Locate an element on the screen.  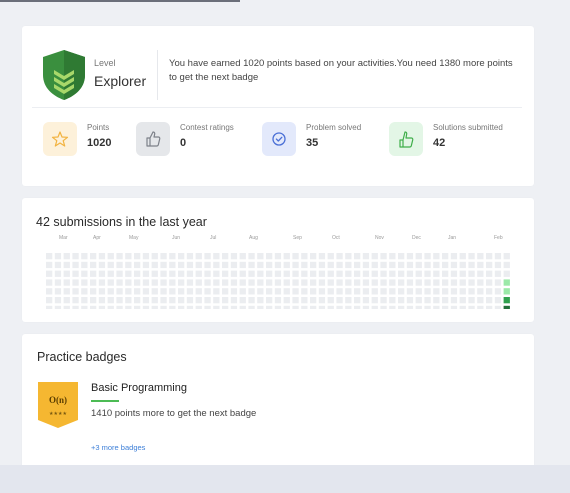
basic-programming-badge-icon: O(n) ★★★★ is located at coordinates (58, 405).